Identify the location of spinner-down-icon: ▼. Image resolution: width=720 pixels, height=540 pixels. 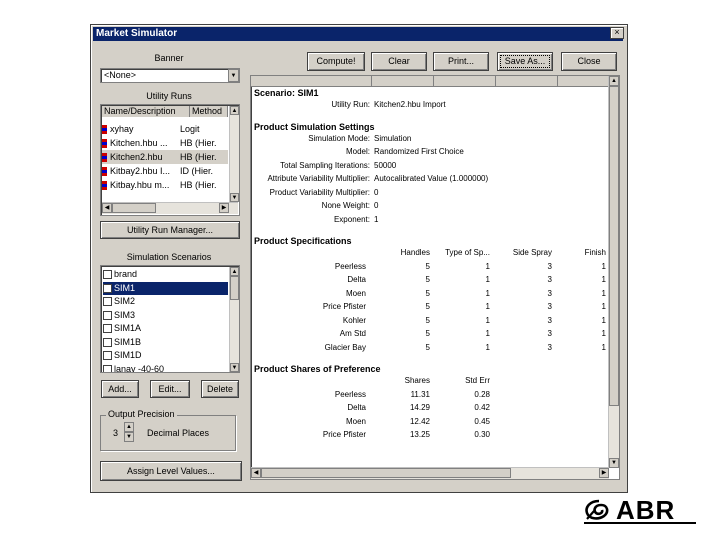
(129, 437).